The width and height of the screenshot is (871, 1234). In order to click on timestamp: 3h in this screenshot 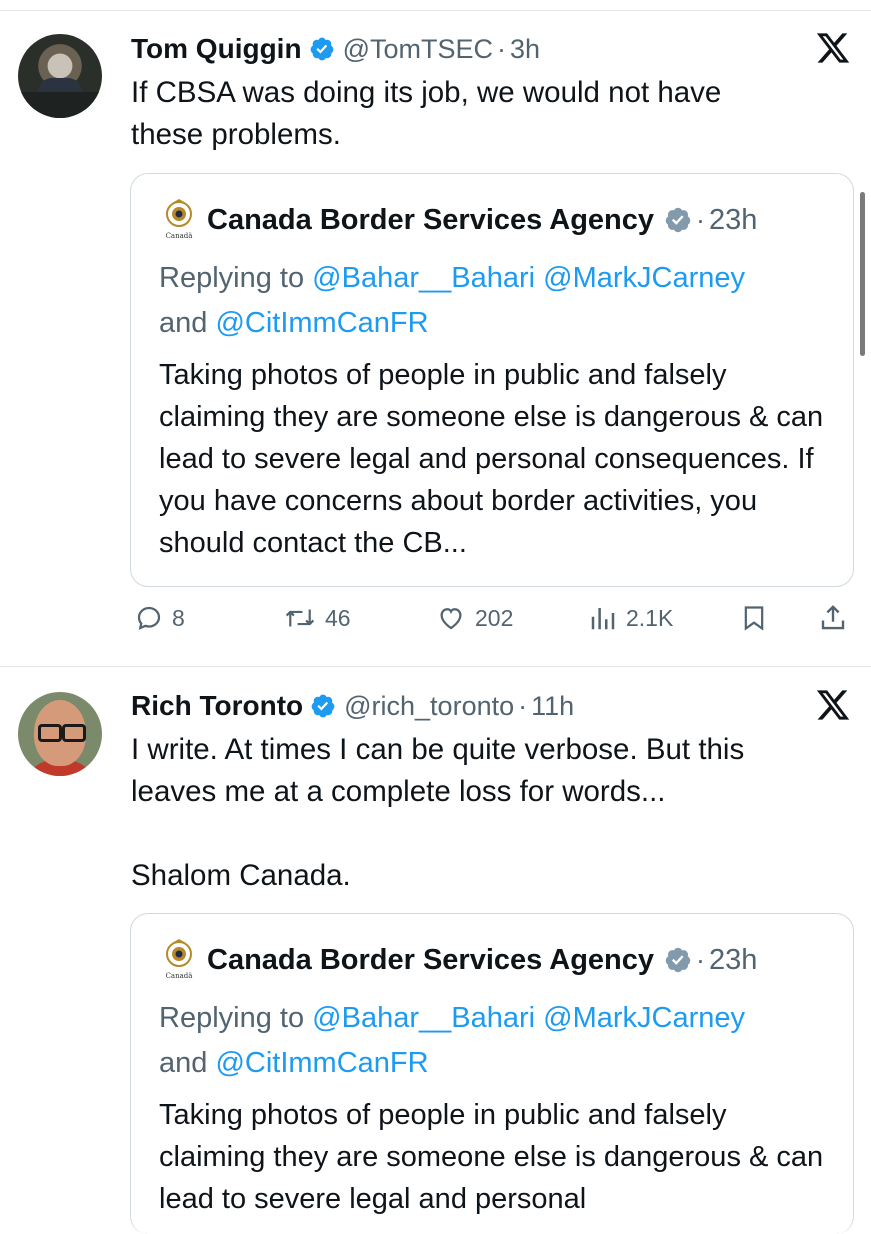, I will do `click(525, 49)`.